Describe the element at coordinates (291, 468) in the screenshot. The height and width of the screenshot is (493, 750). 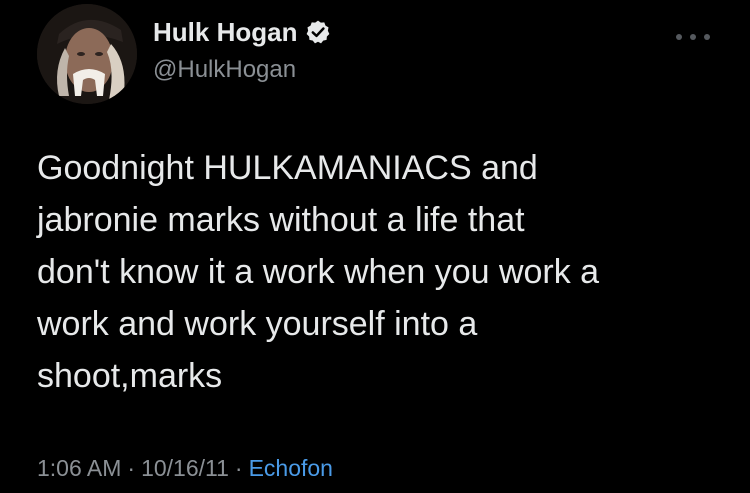
I see `tweet-source-link: Echofon` at that location.